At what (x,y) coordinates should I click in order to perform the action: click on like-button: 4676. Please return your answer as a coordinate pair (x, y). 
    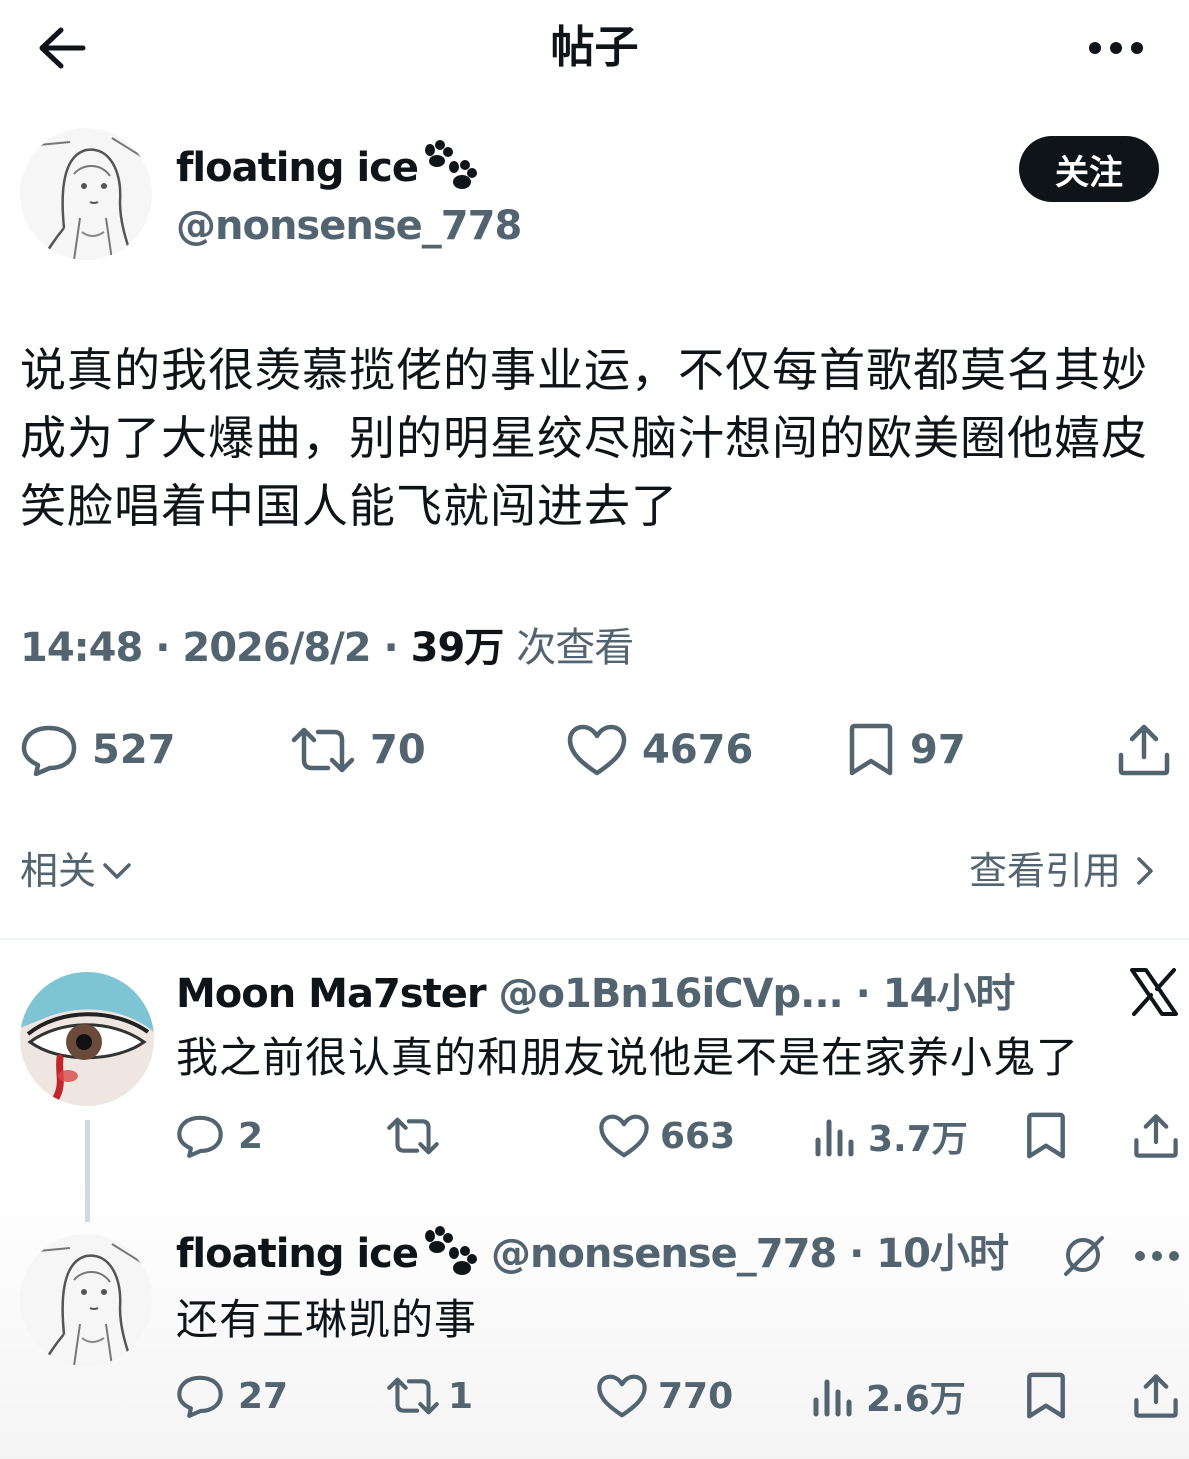
    Looking at the image, I should click on (659, 750).